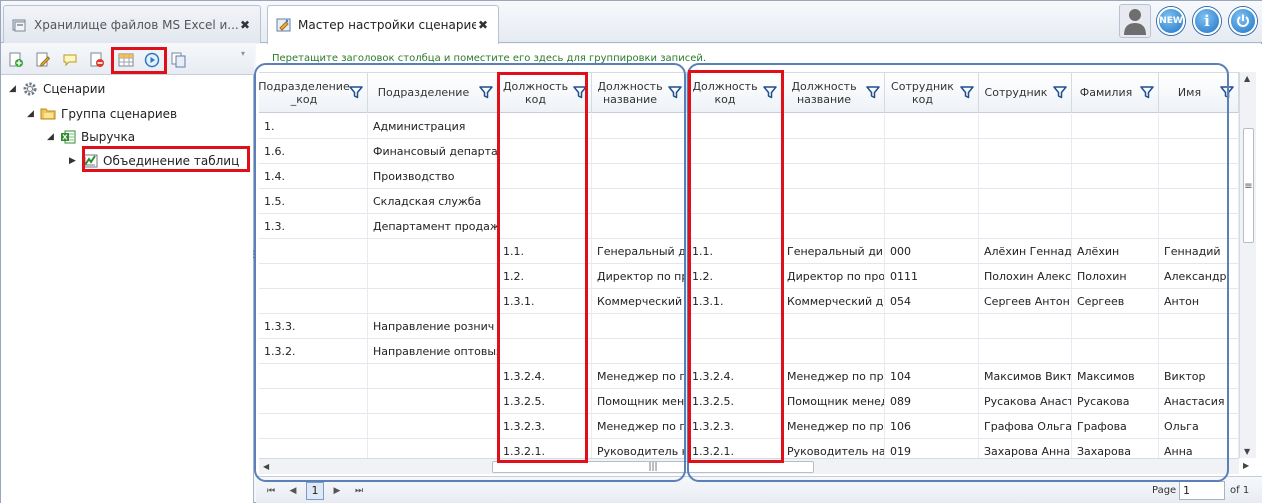  Describe the element at coordinates (932, 93) in the screenshot. I see `column-header: Сотрудник код` at that location.